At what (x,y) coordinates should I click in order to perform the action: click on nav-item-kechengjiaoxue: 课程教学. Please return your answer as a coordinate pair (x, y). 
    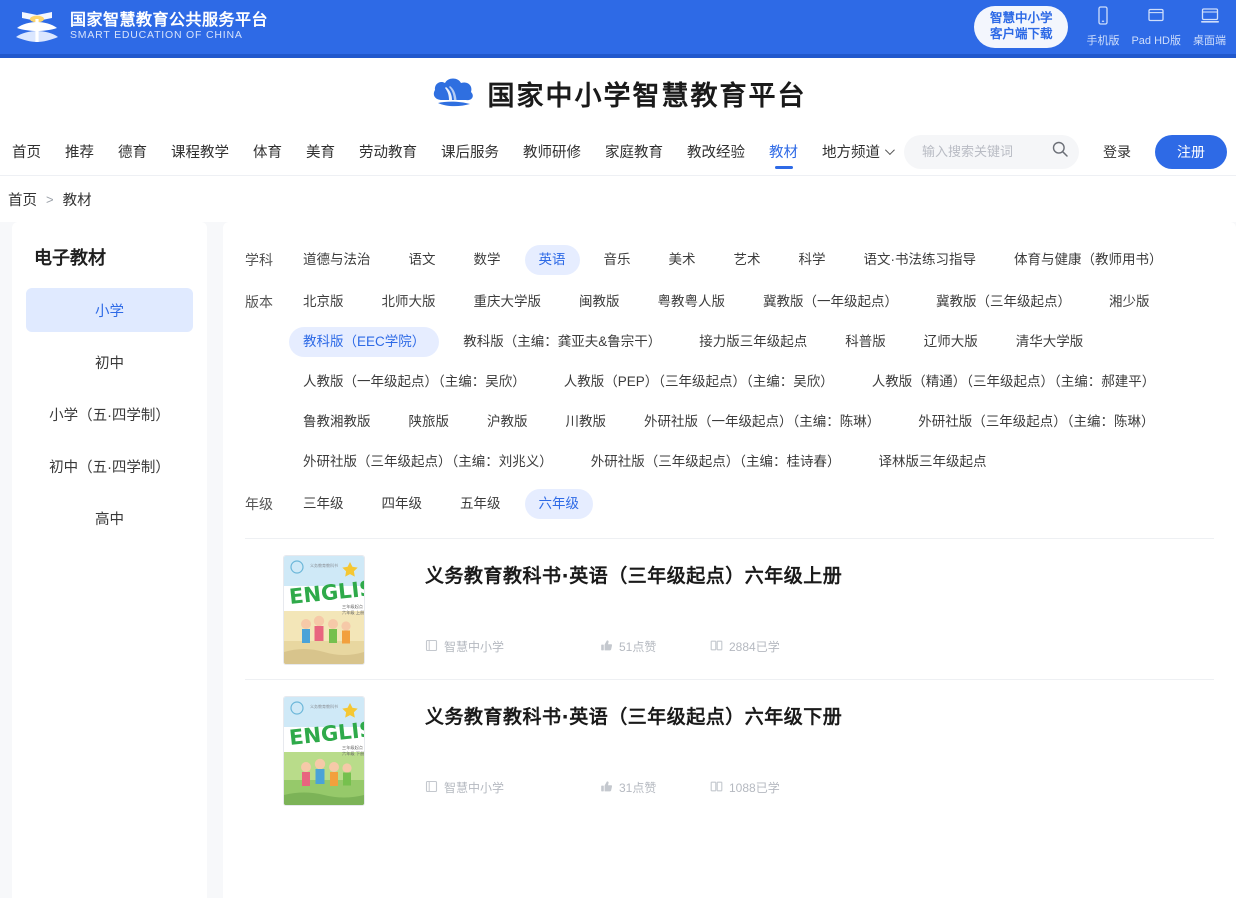
    Looking at the image, I should click on (200, 151).